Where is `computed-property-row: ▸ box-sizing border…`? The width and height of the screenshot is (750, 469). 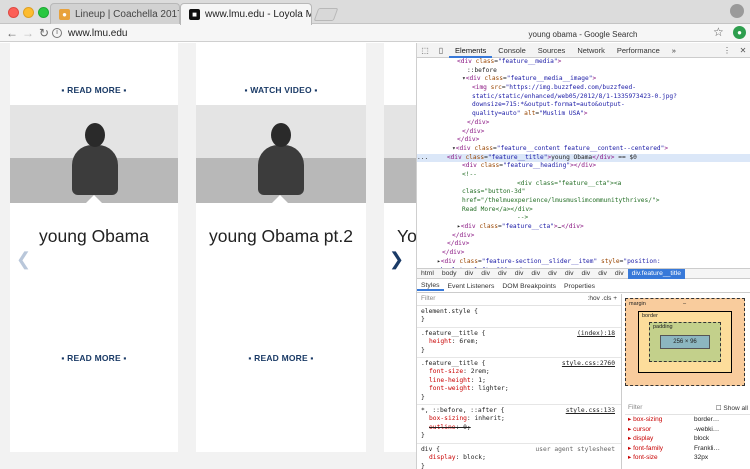
computed-property-row: ▸ box-sizing border… is located at coordinates (687, 420).